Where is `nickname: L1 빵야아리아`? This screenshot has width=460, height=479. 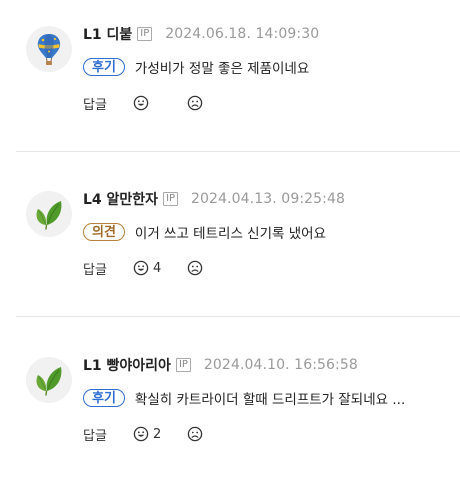 nickname: L1 빵야아리아 is located at coordinates (127, 365).